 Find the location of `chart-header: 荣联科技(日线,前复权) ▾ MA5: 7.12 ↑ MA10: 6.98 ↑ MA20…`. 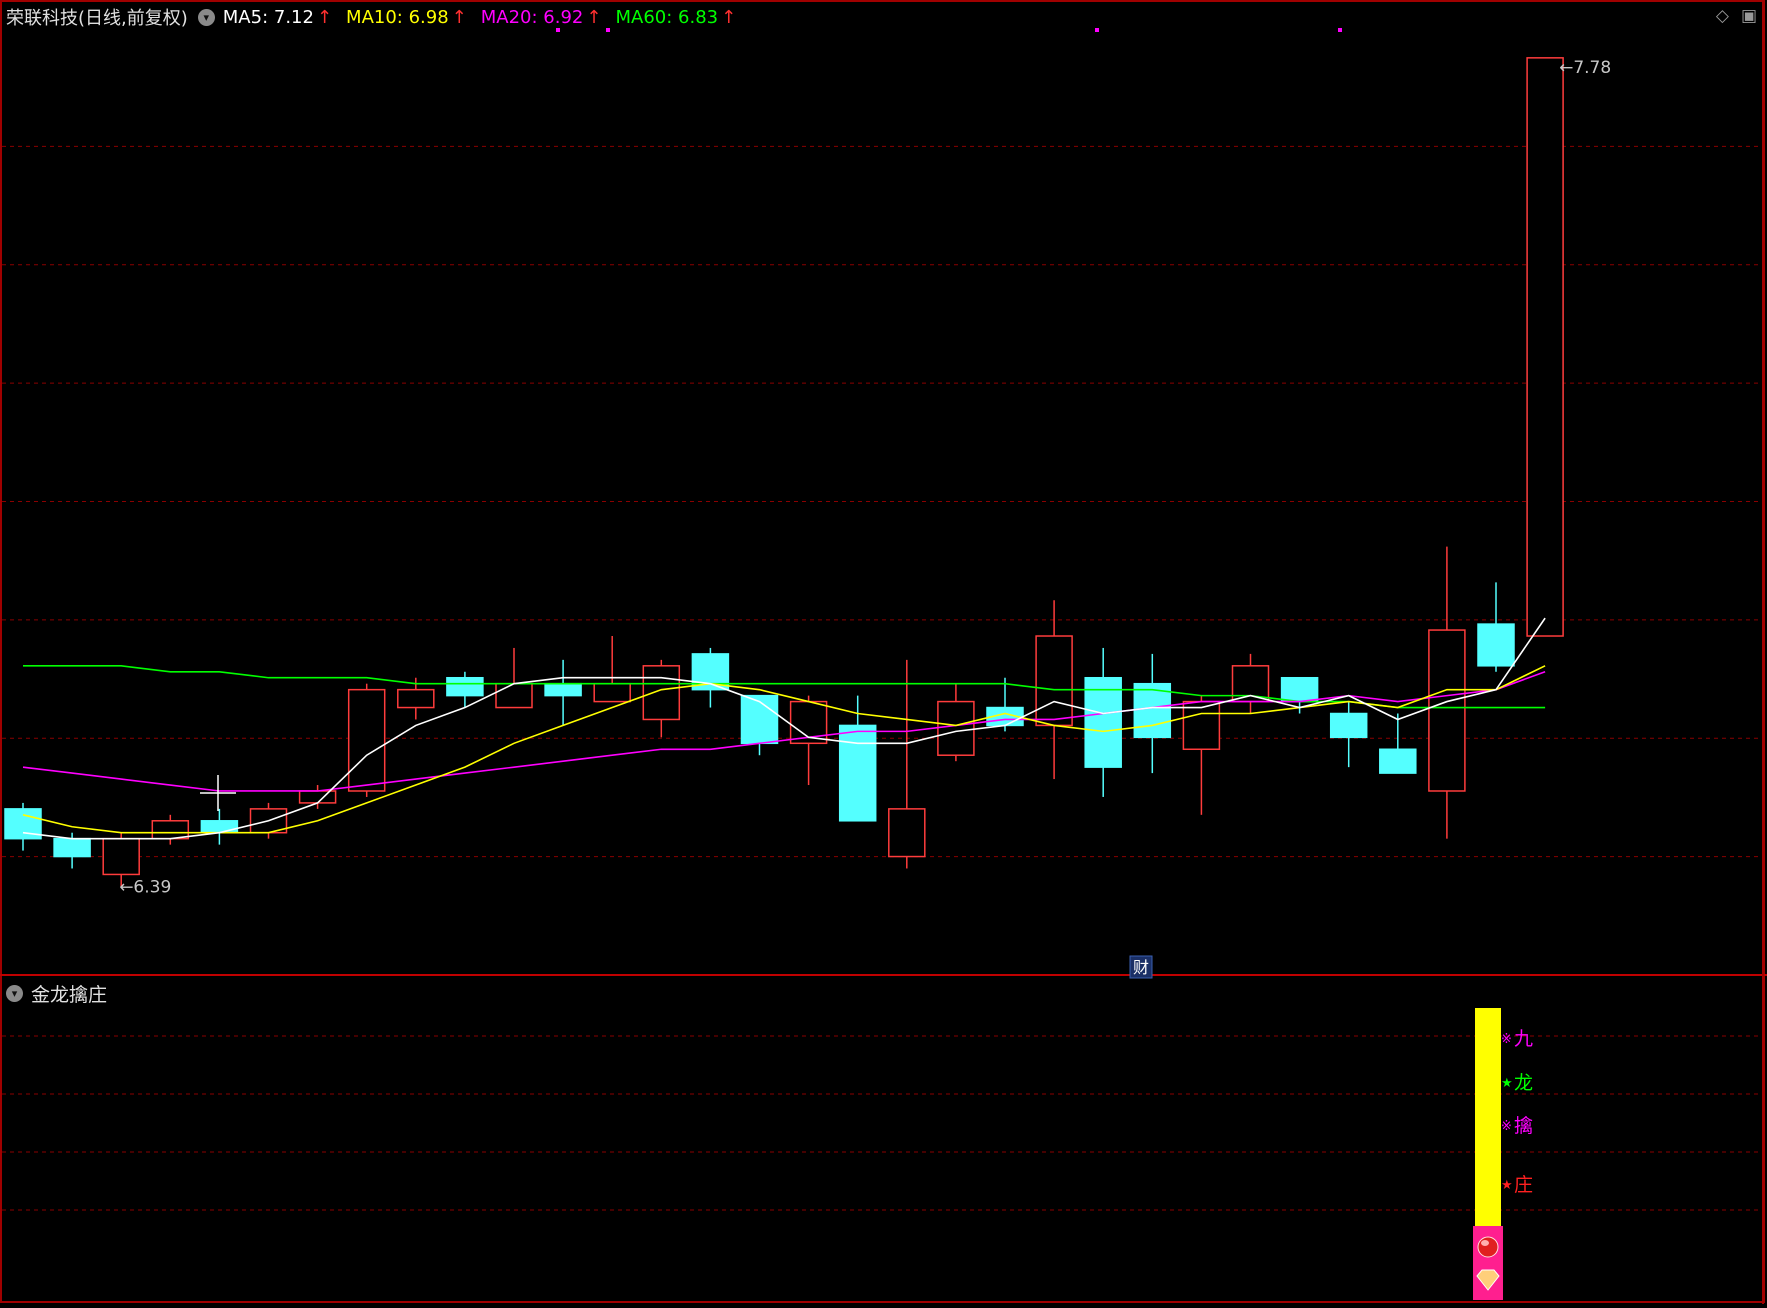

chart-header: 荣联科技(日线,前复权) ▾ MA5: 7.12 ↑ MA10: 6.98 ↑ MA20… is located at coordinates (378, 17).